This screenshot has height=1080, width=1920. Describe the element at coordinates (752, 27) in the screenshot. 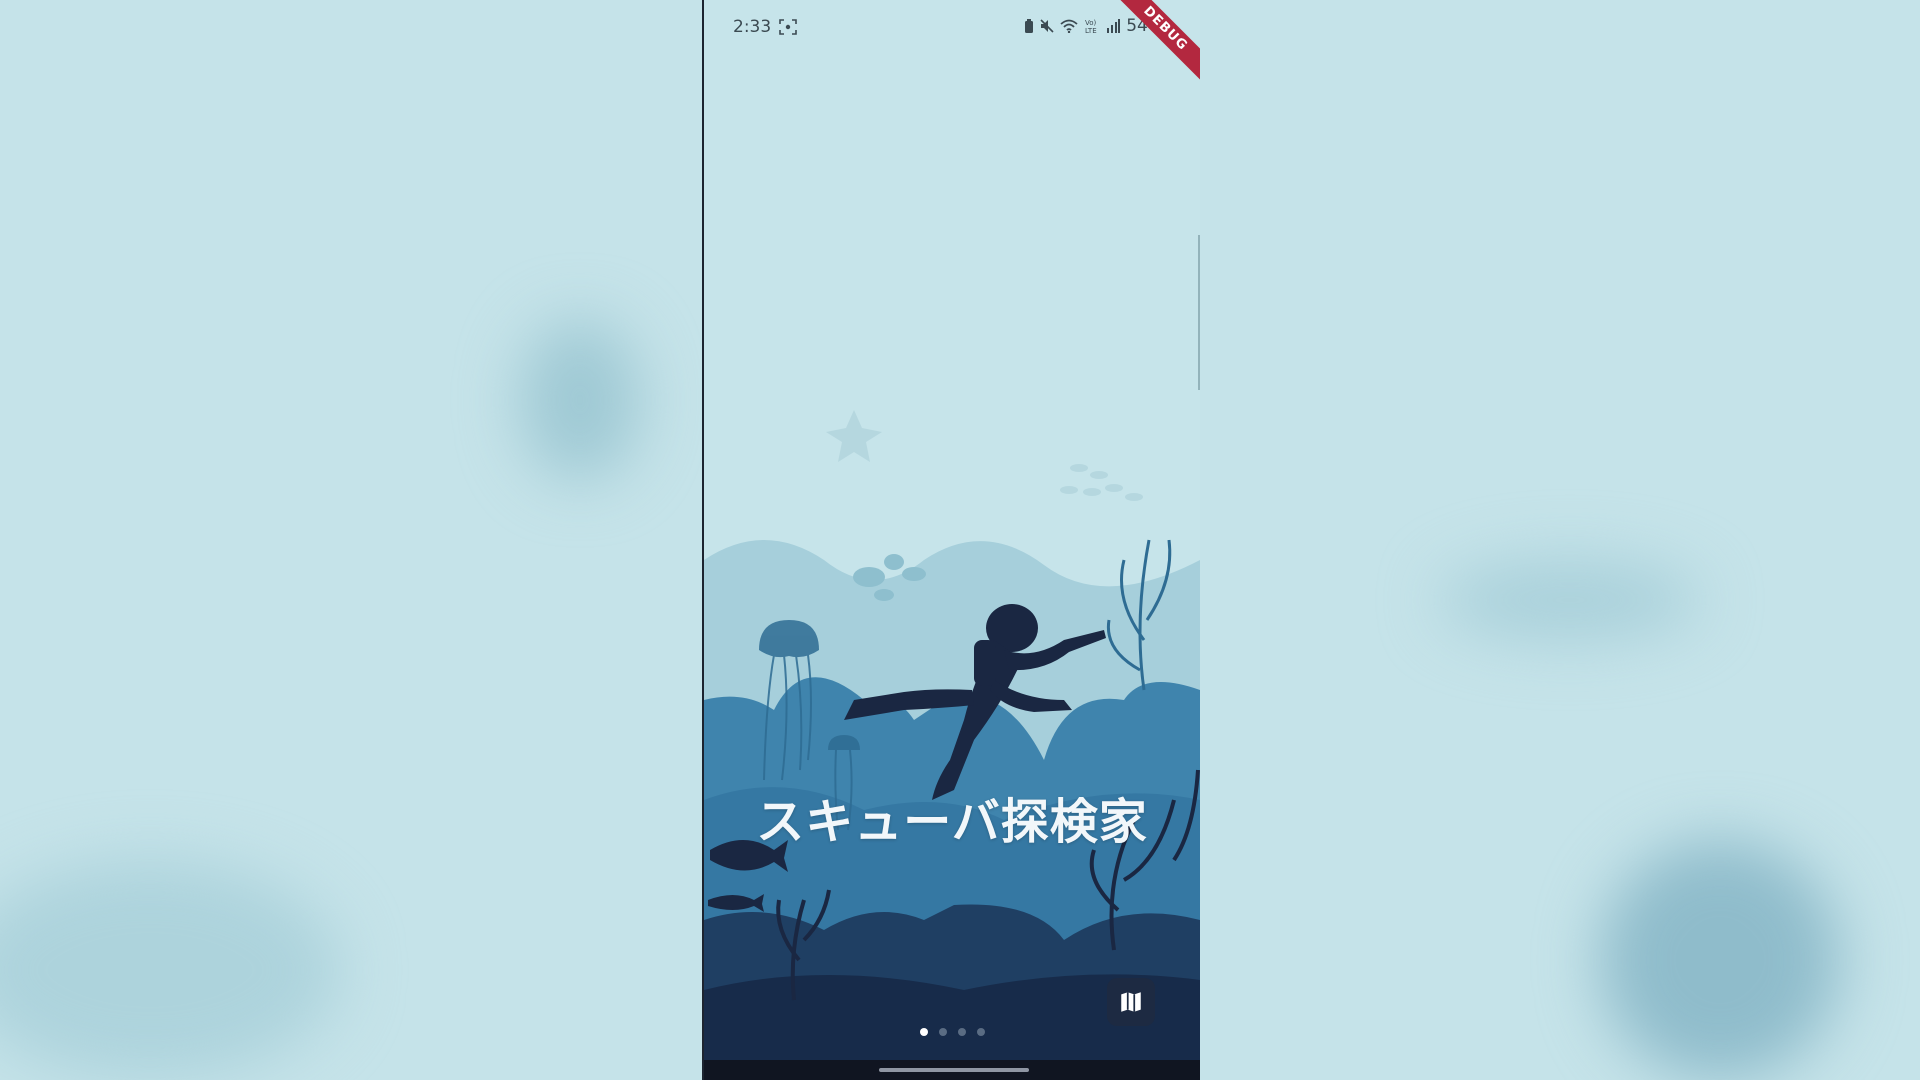

I see `status-time: 2:33` at that location.